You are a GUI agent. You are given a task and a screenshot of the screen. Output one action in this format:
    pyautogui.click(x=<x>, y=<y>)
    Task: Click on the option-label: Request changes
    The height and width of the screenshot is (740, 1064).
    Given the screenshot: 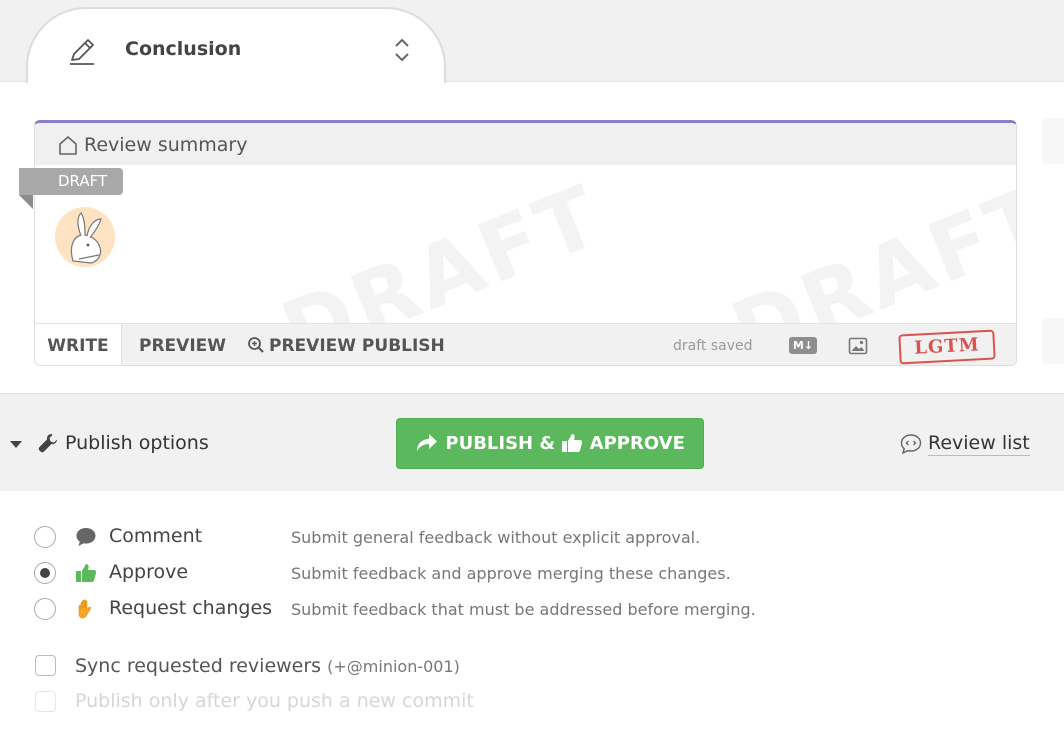 What is the action you would take?
    pyautogui.click(x=191, y=608)
    